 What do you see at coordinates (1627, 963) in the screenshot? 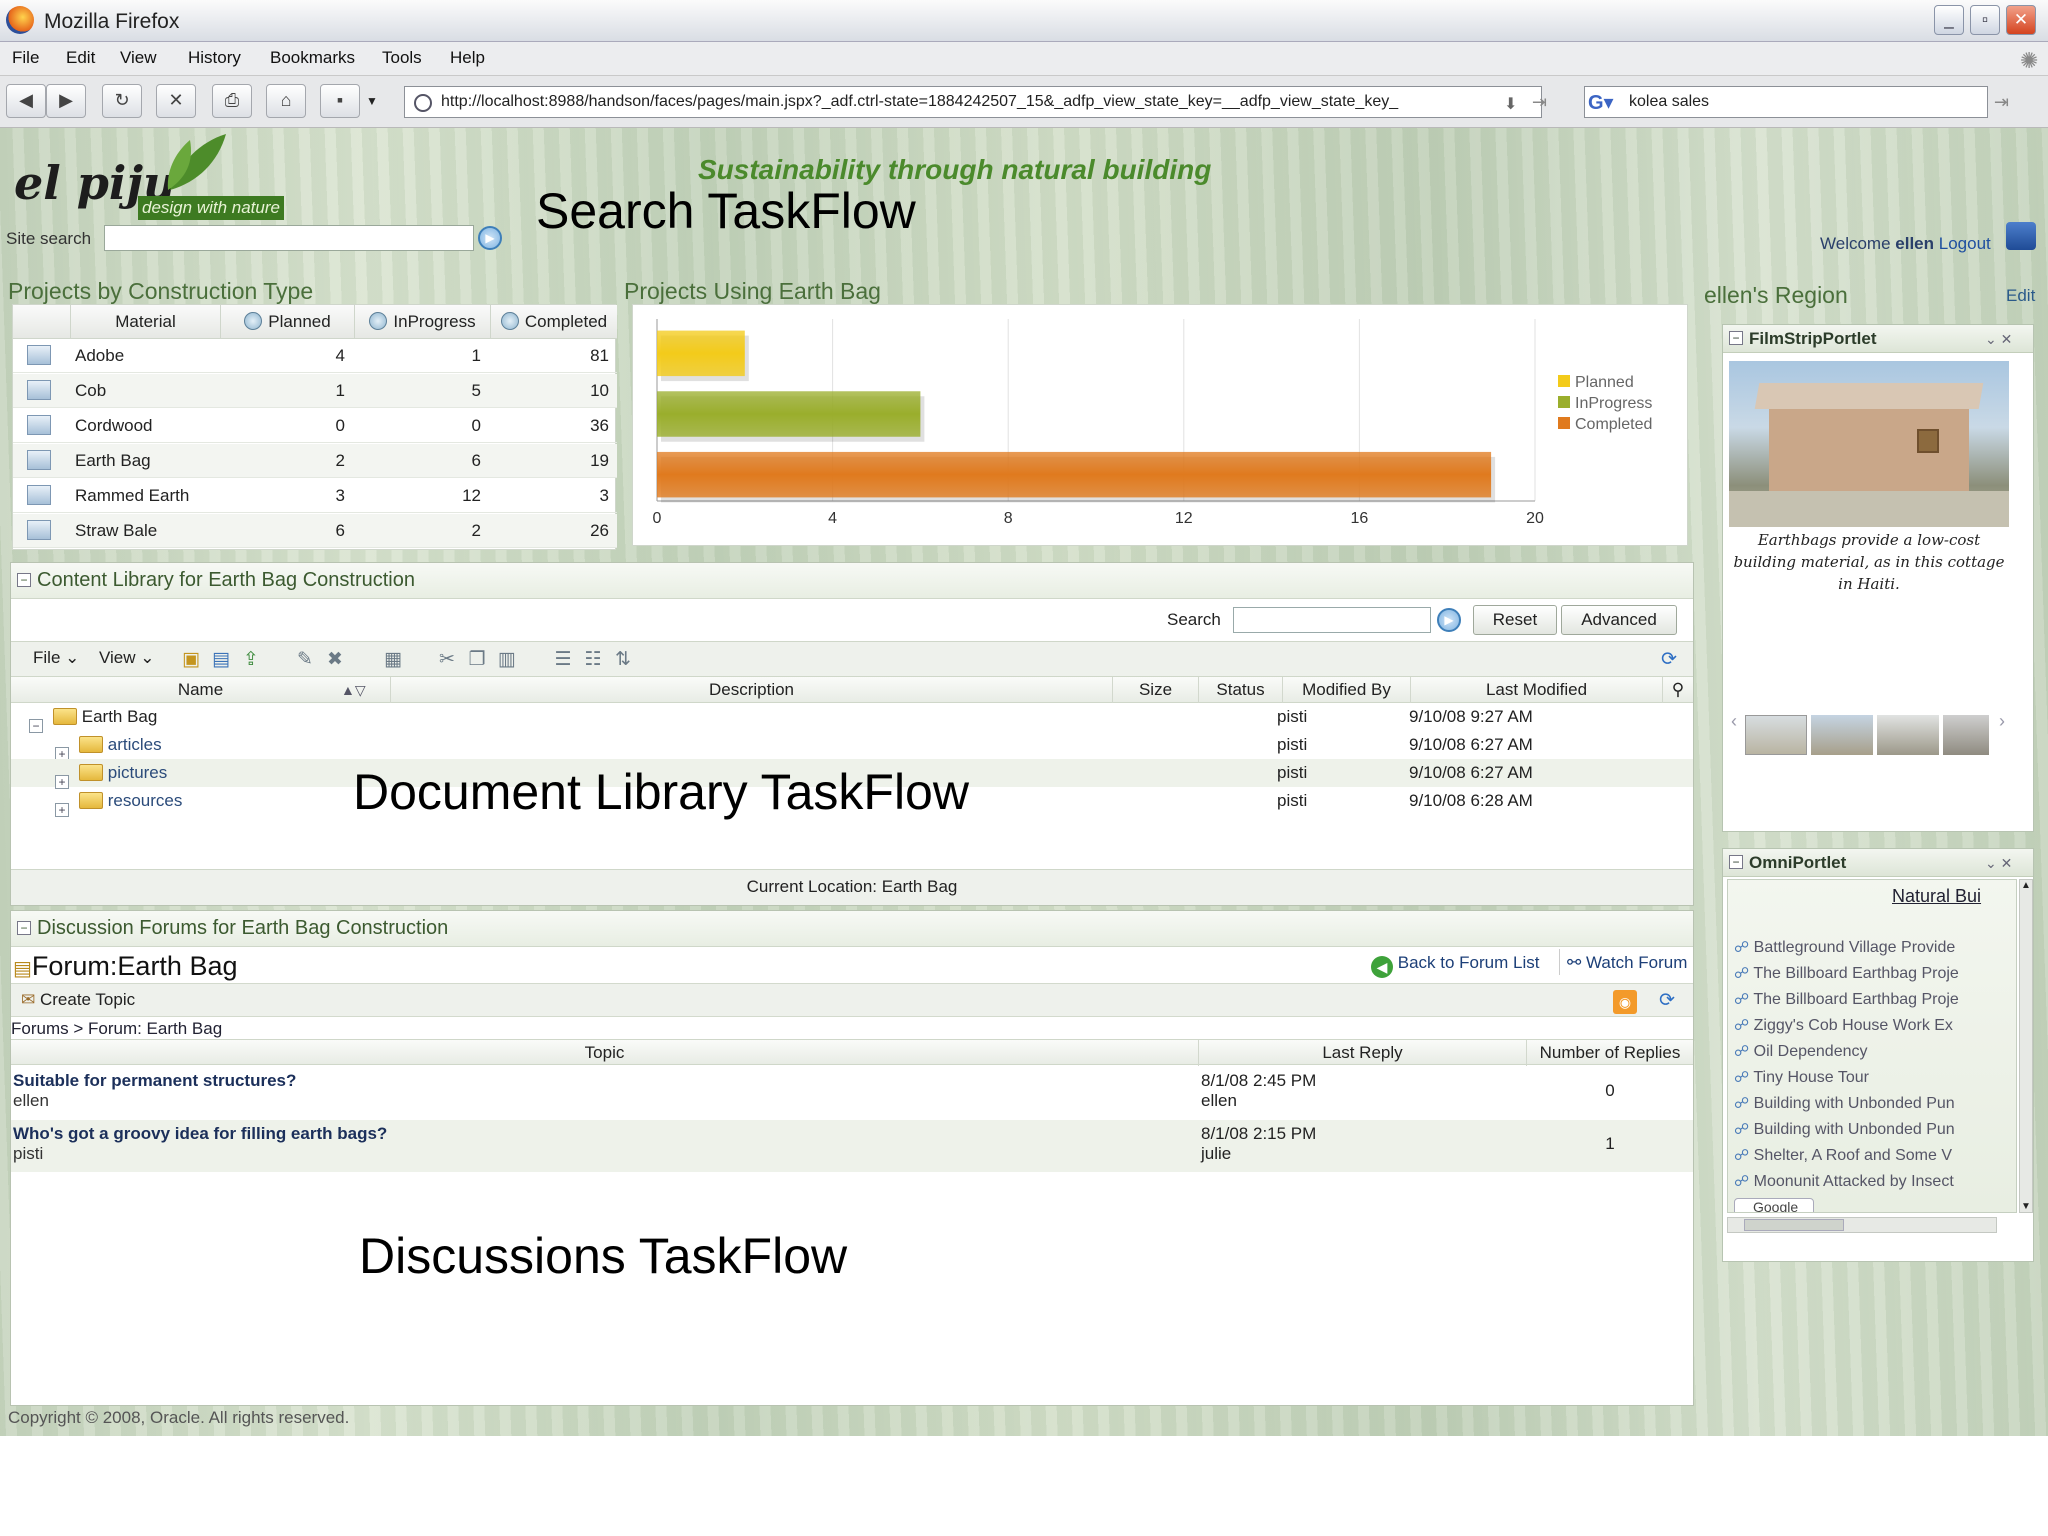
I see `watch-forum-link: ⚯ Watch Forum` at bounding box center [1627, 963].